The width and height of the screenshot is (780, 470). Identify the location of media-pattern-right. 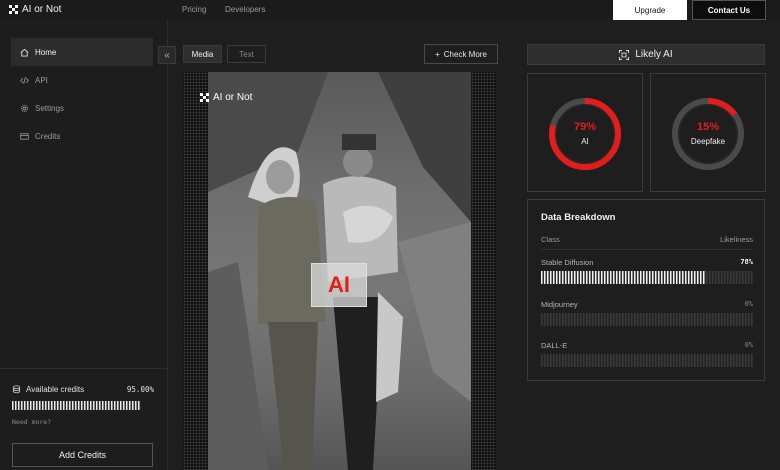
(483, 271).